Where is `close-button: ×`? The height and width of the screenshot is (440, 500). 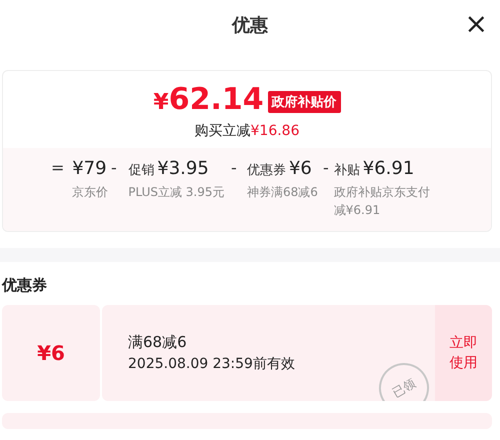 close-button: × is located at coordinates (476, 24).